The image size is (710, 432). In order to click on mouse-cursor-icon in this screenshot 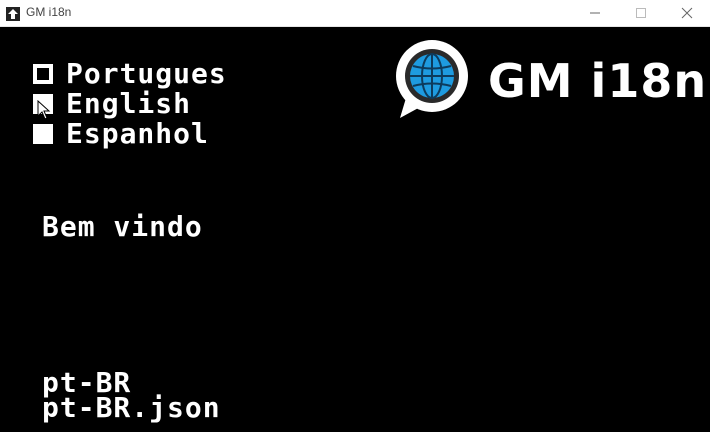, I will do `click(44, 110)`.